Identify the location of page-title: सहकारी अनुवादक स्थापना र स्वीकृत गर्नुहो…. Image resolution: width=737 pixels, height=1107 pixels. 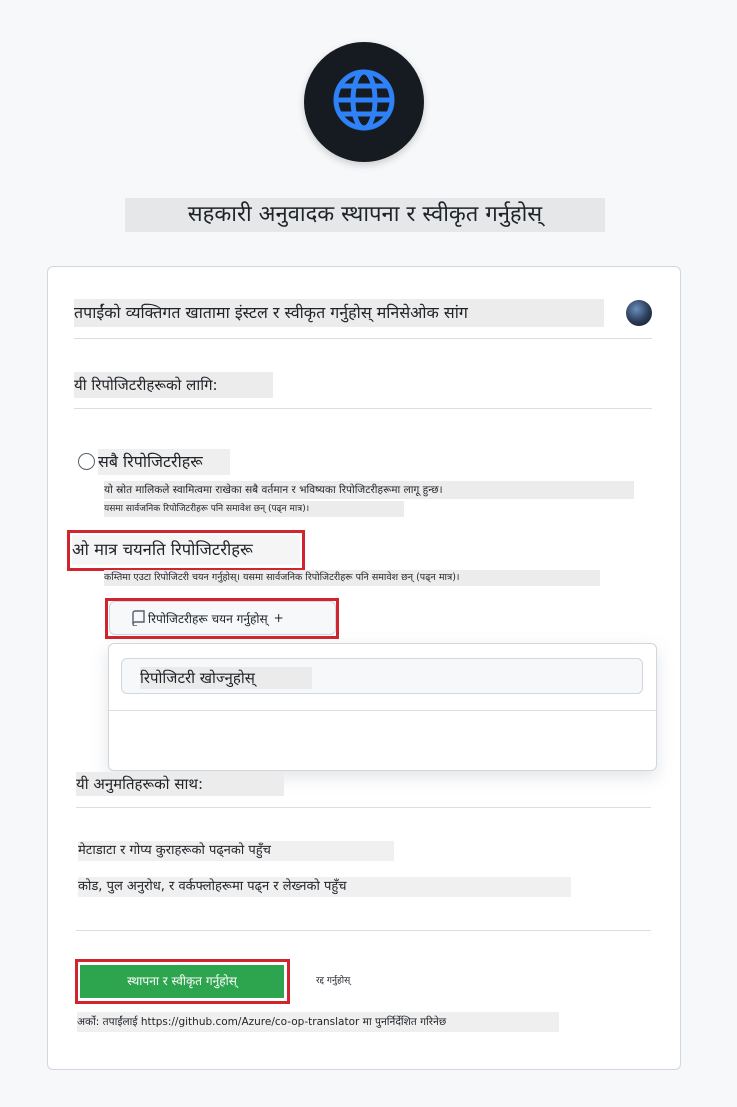
(365, 215).